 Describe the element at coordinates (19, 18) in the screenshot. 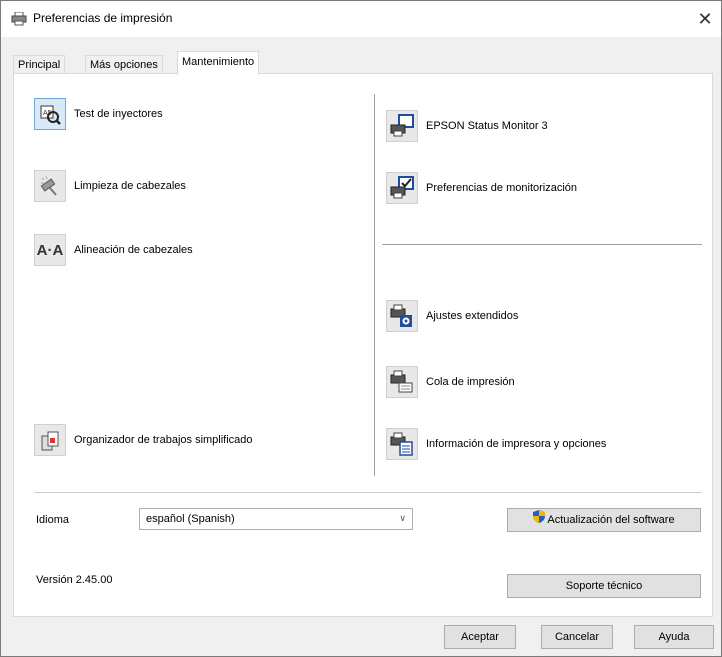

I see `printer-icon` at that location.